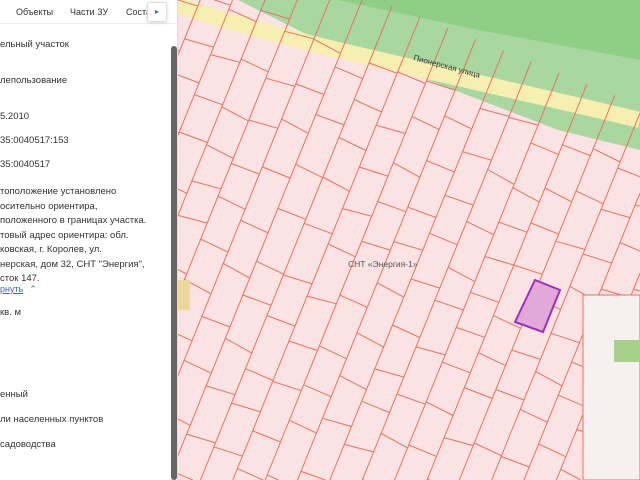  Describe the element at coordinates (14, 394) in the screenshot. I see `field-status: енный` at that location.